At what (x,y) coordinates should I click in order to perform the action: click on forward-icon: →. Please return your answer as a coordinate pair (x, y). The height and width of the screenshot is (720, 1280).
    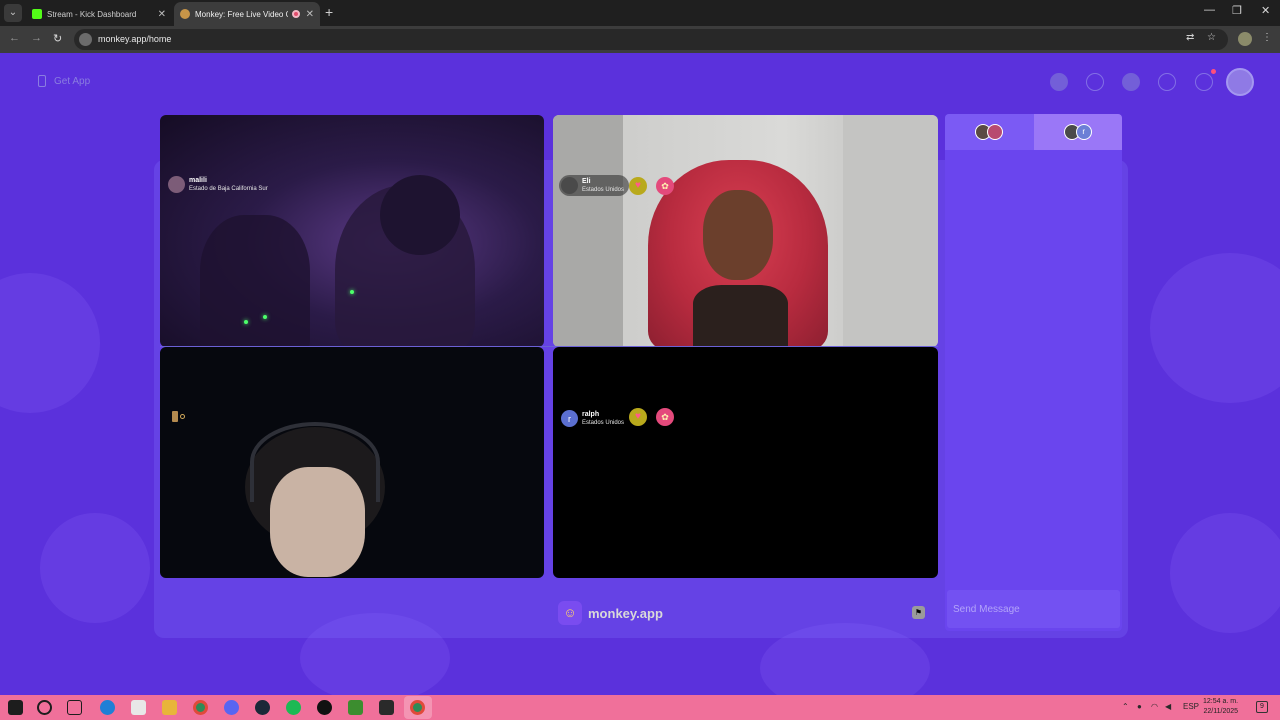
    Looking at the image, I should click on (36, 38).